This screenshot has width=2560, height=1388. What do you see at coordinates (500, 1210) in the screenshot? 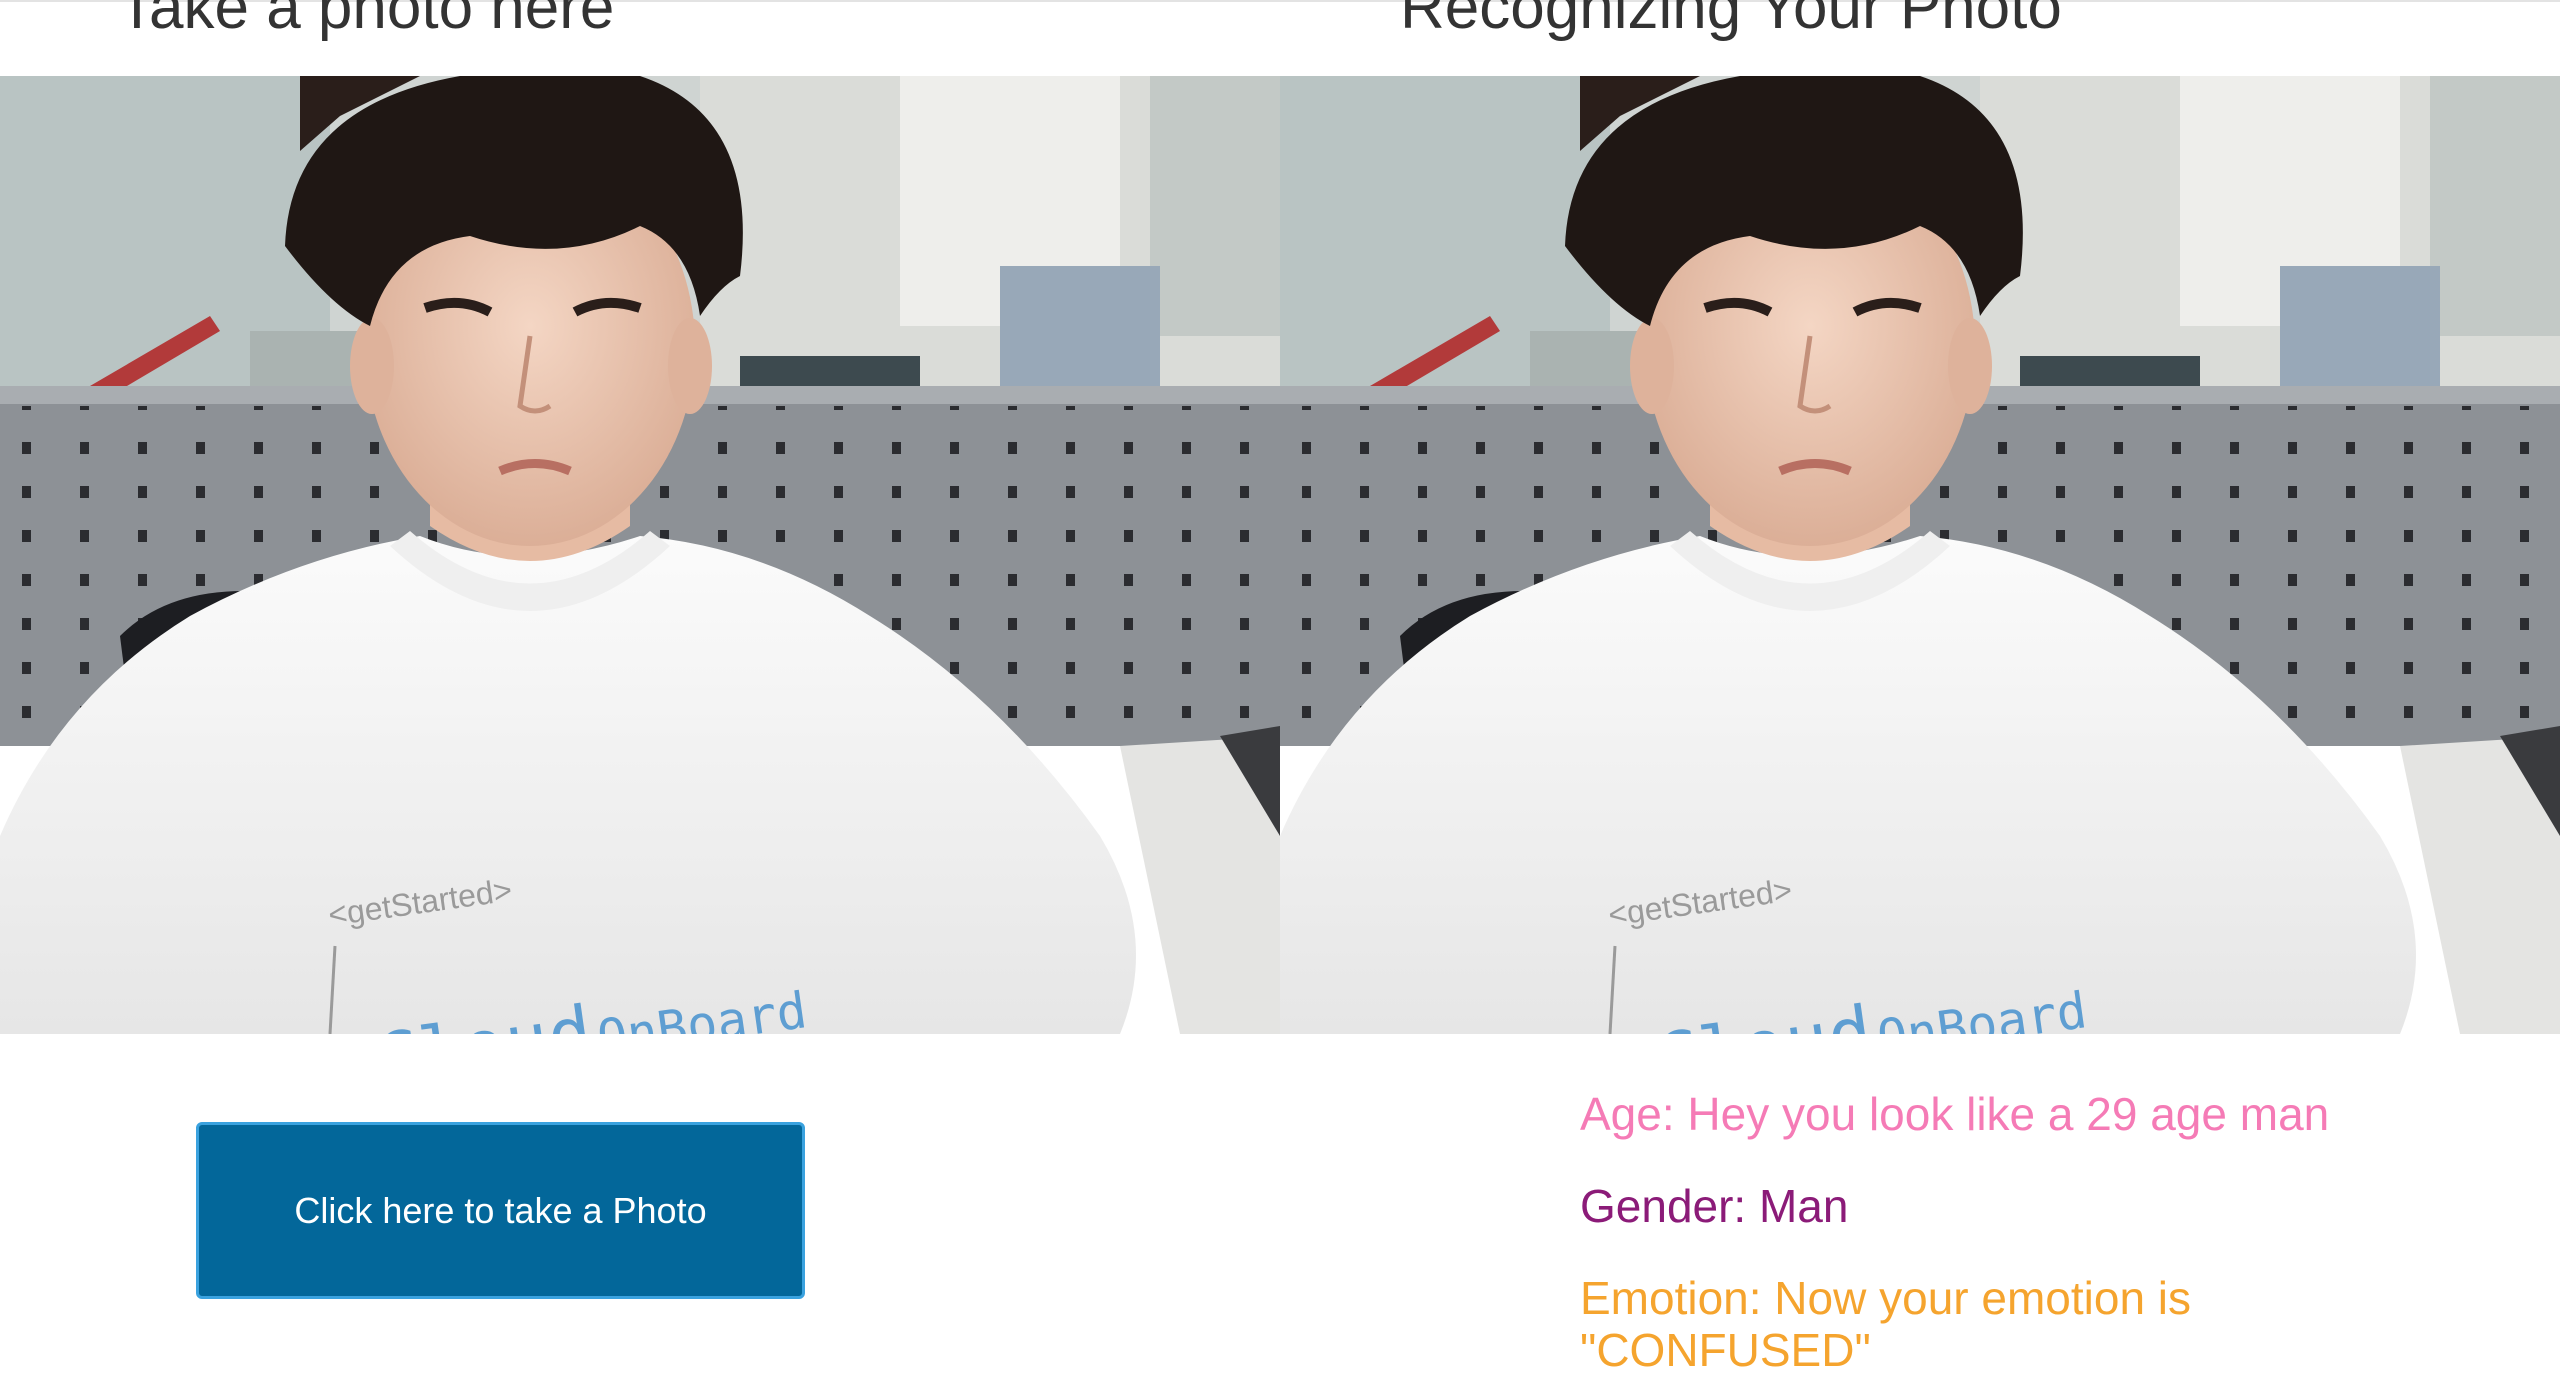
I see `take-photo-button: Click here to take a Photo` at bounding box center [500, 1210].